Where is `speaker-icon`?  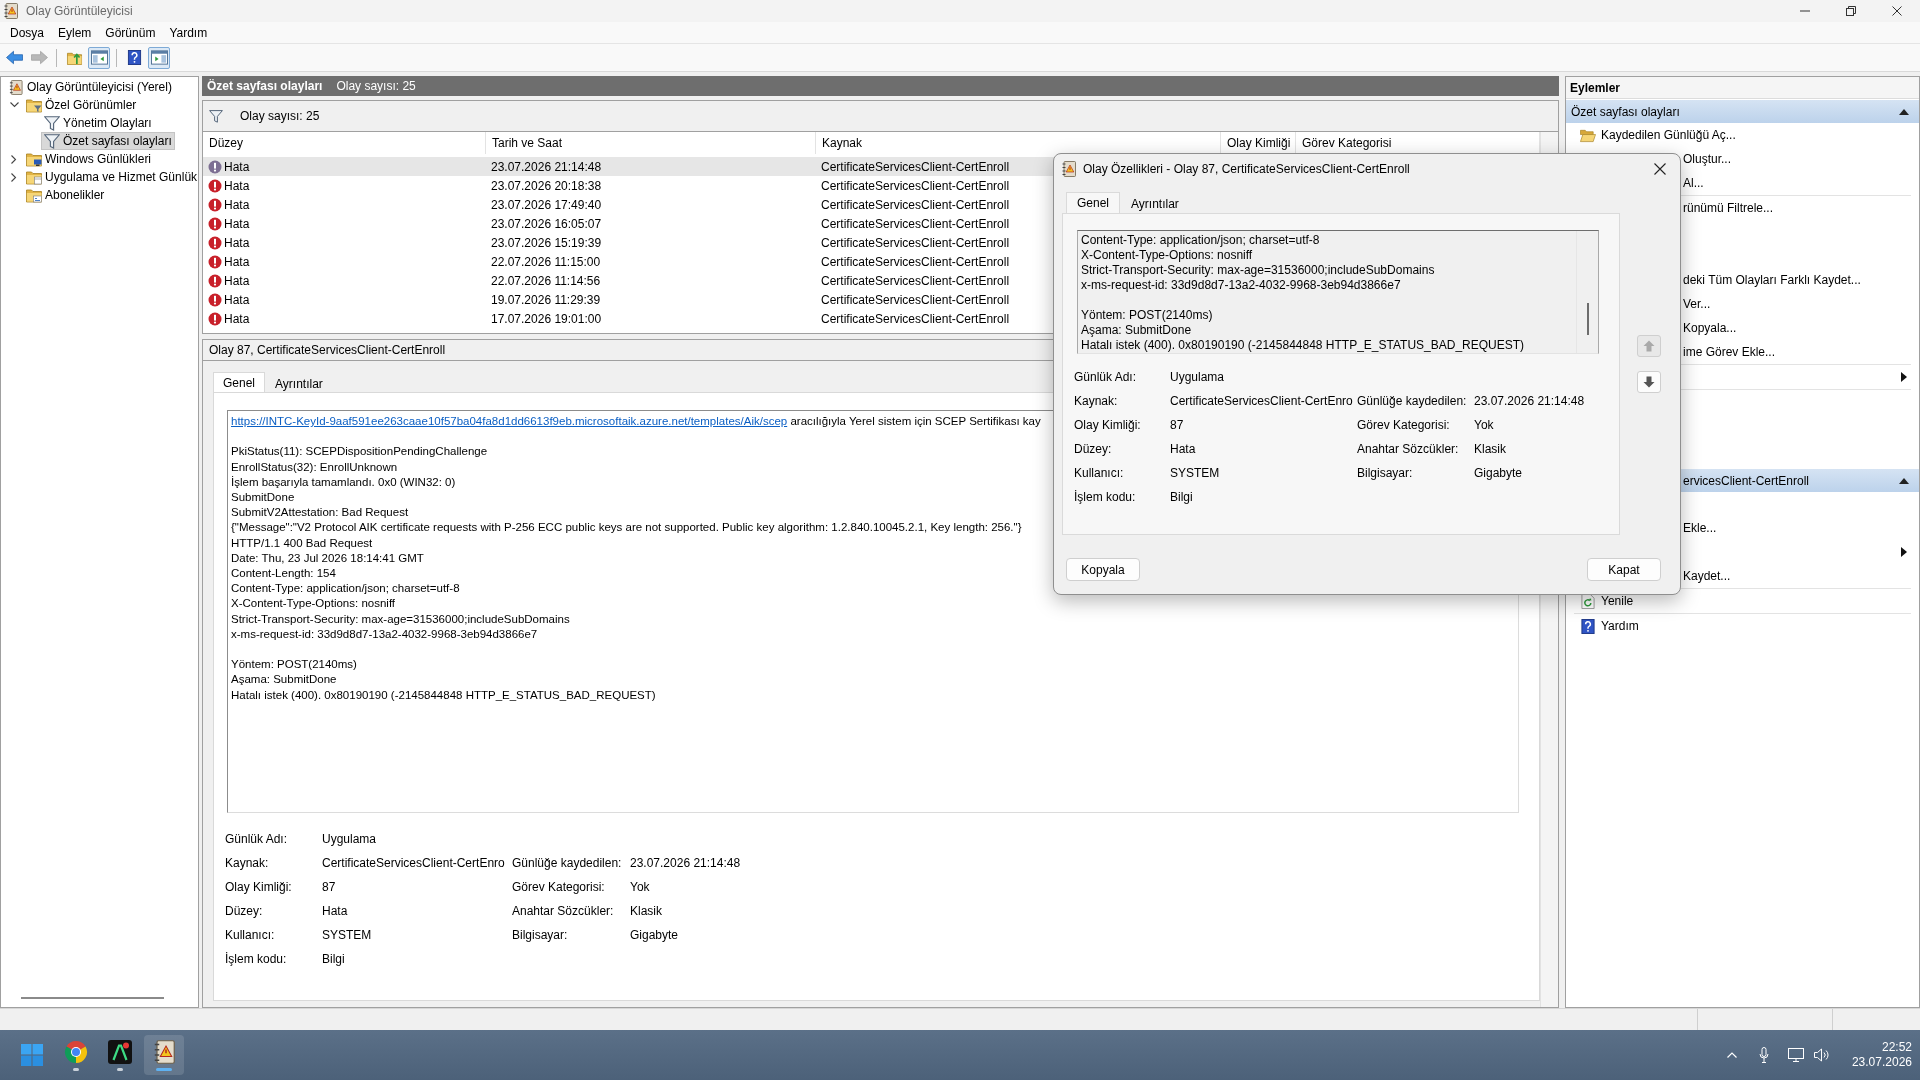 speaker-icon is located at coordinates (1821, 1055).